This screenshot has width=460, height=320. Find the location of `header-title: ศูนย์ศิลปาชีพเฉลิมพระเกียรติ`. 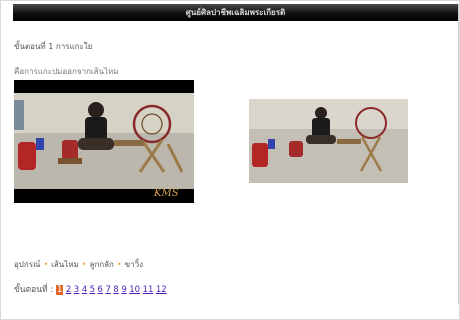

header-title: ศูนย์ศิลปาชีพเฉลิมพระเกียรติ is located at coordinates (235, 12).